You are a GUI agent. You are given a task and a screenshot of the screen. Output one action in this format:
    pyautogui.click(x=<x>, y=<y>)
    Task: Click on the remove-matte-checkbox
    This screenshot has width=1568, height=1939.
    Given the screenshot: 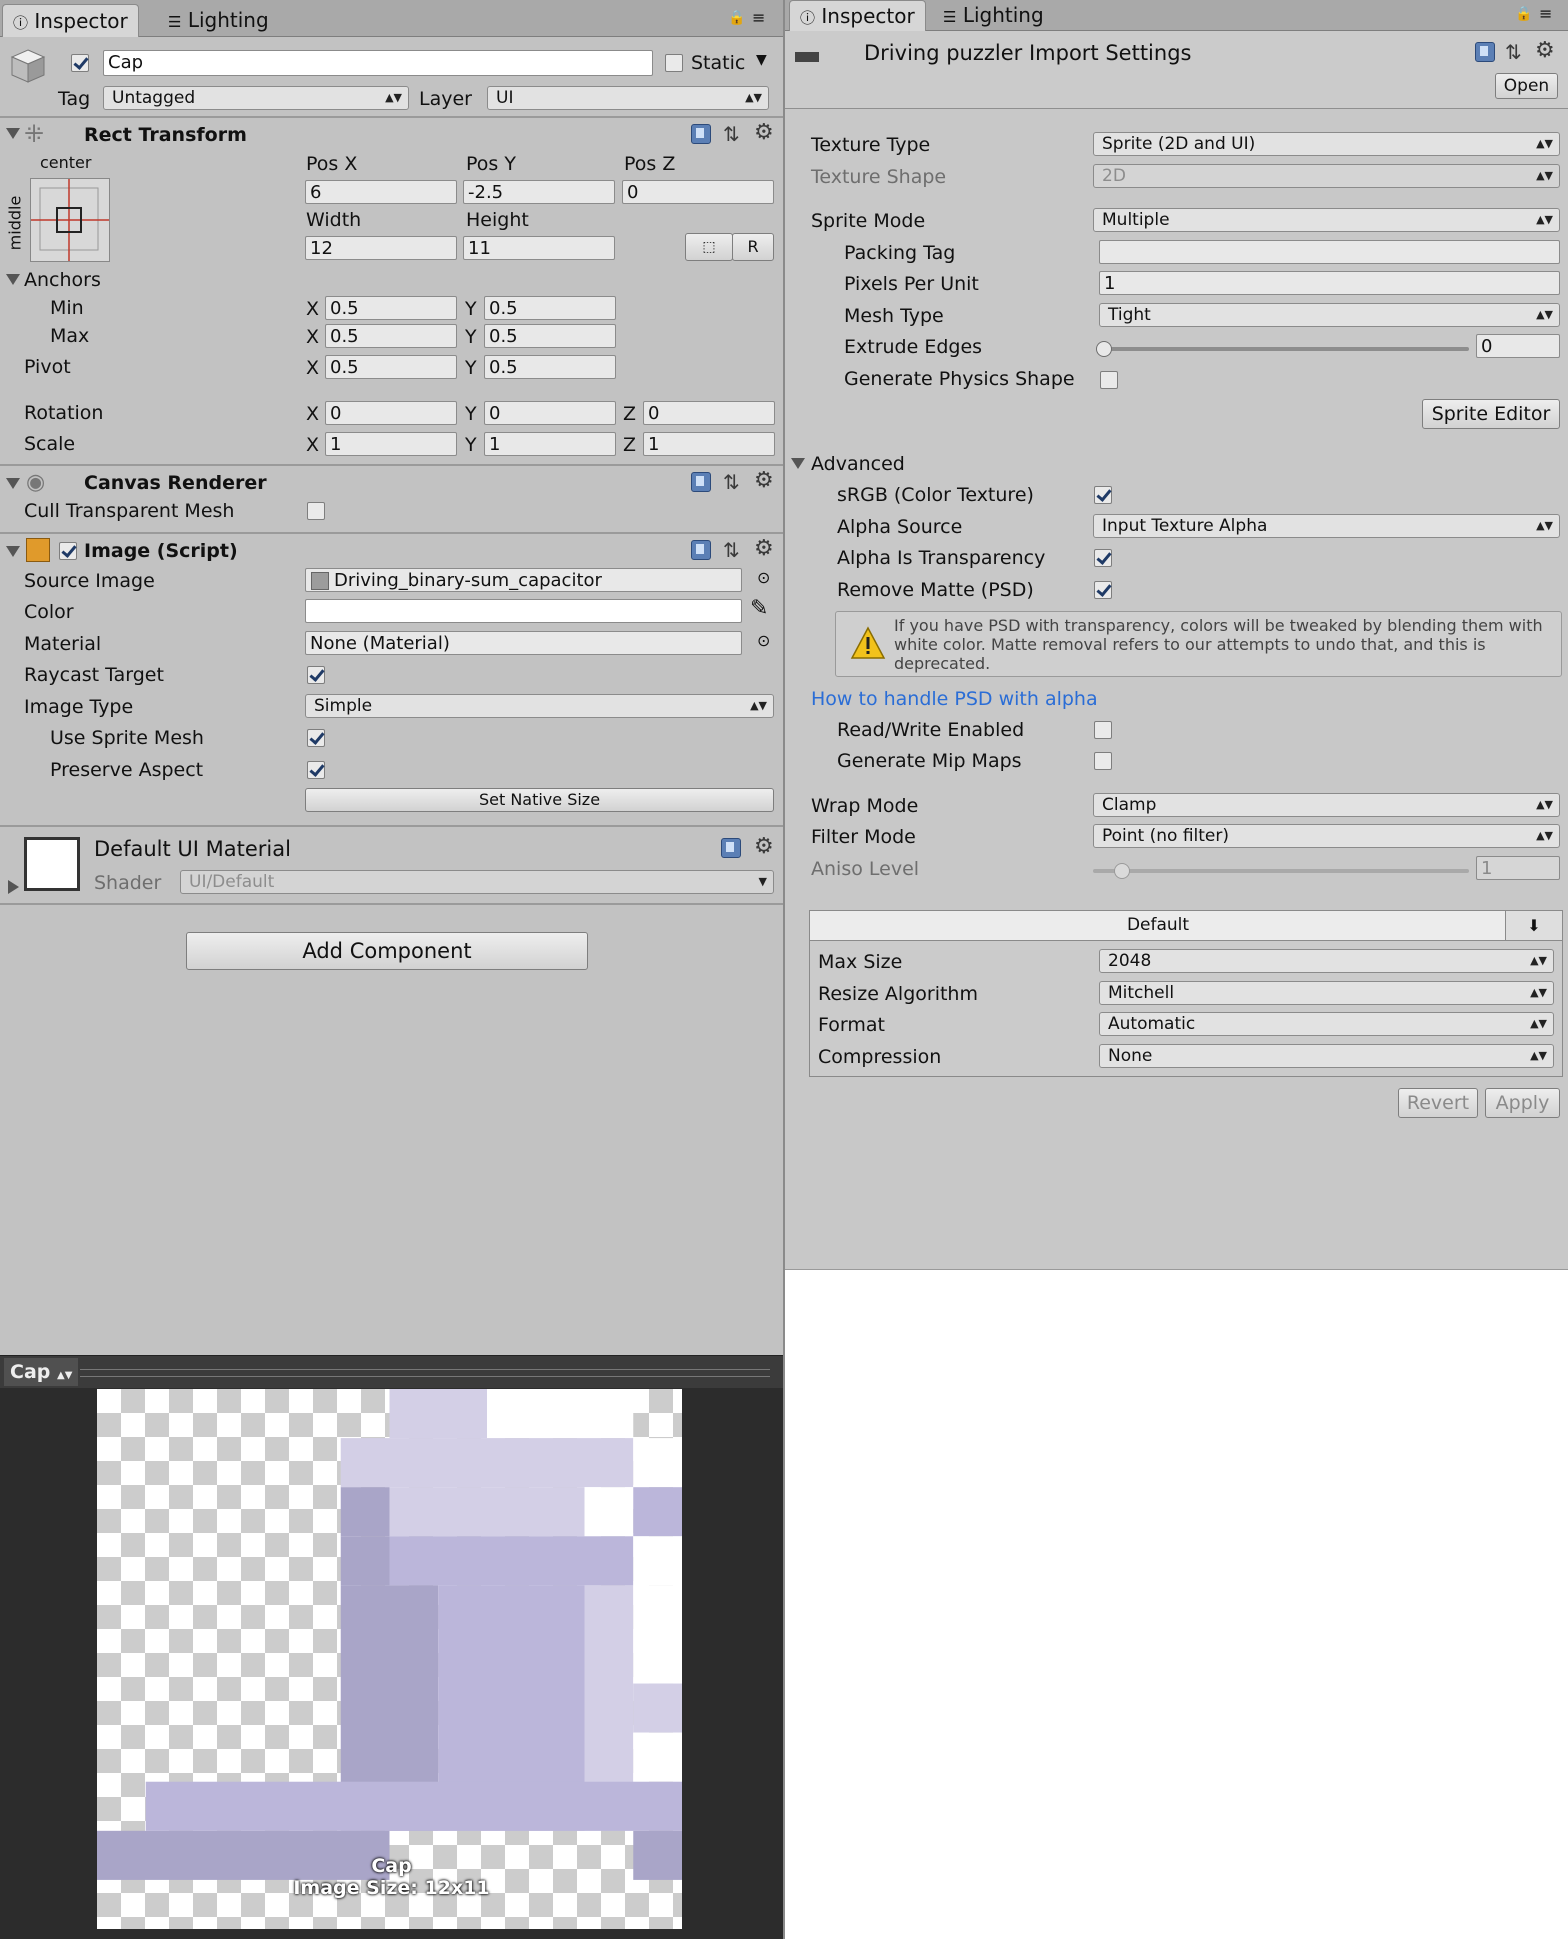 What is the action you would take?
    pyautogui.click(x=1103, y=590)
    